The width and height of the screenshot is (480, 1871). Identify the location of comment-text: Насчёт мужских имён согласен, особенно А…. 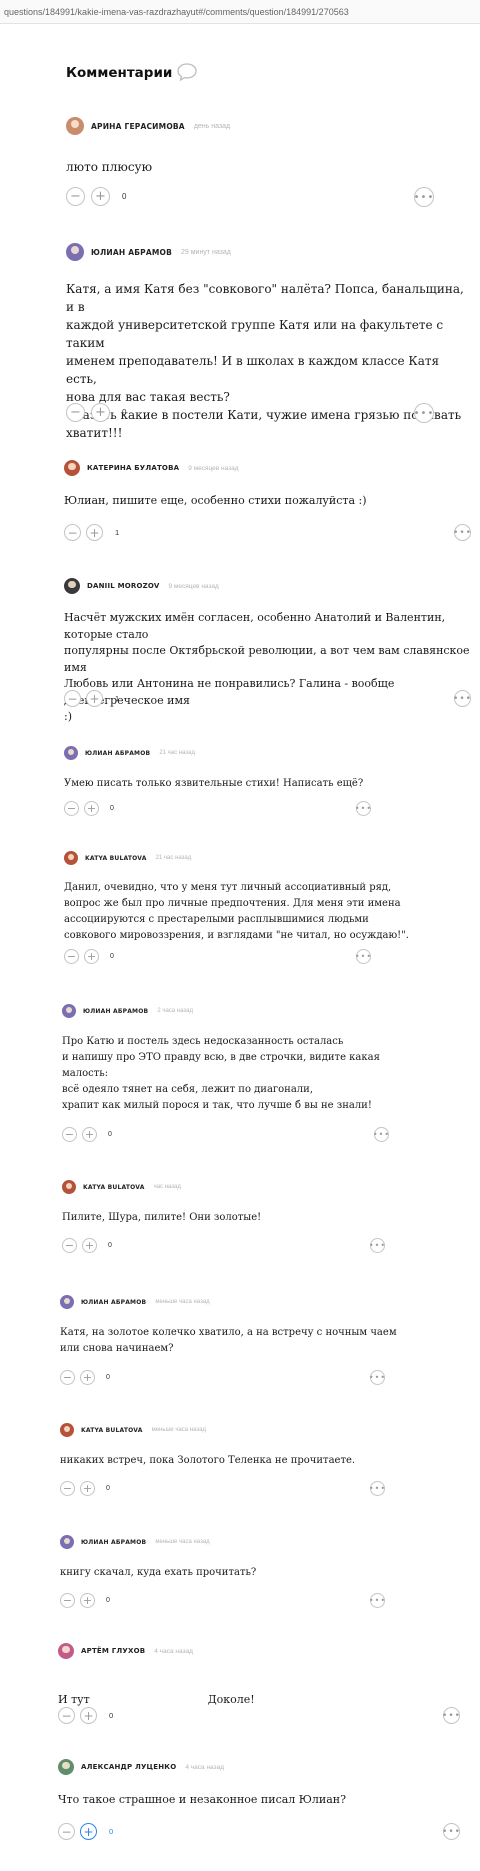
(267, 667).